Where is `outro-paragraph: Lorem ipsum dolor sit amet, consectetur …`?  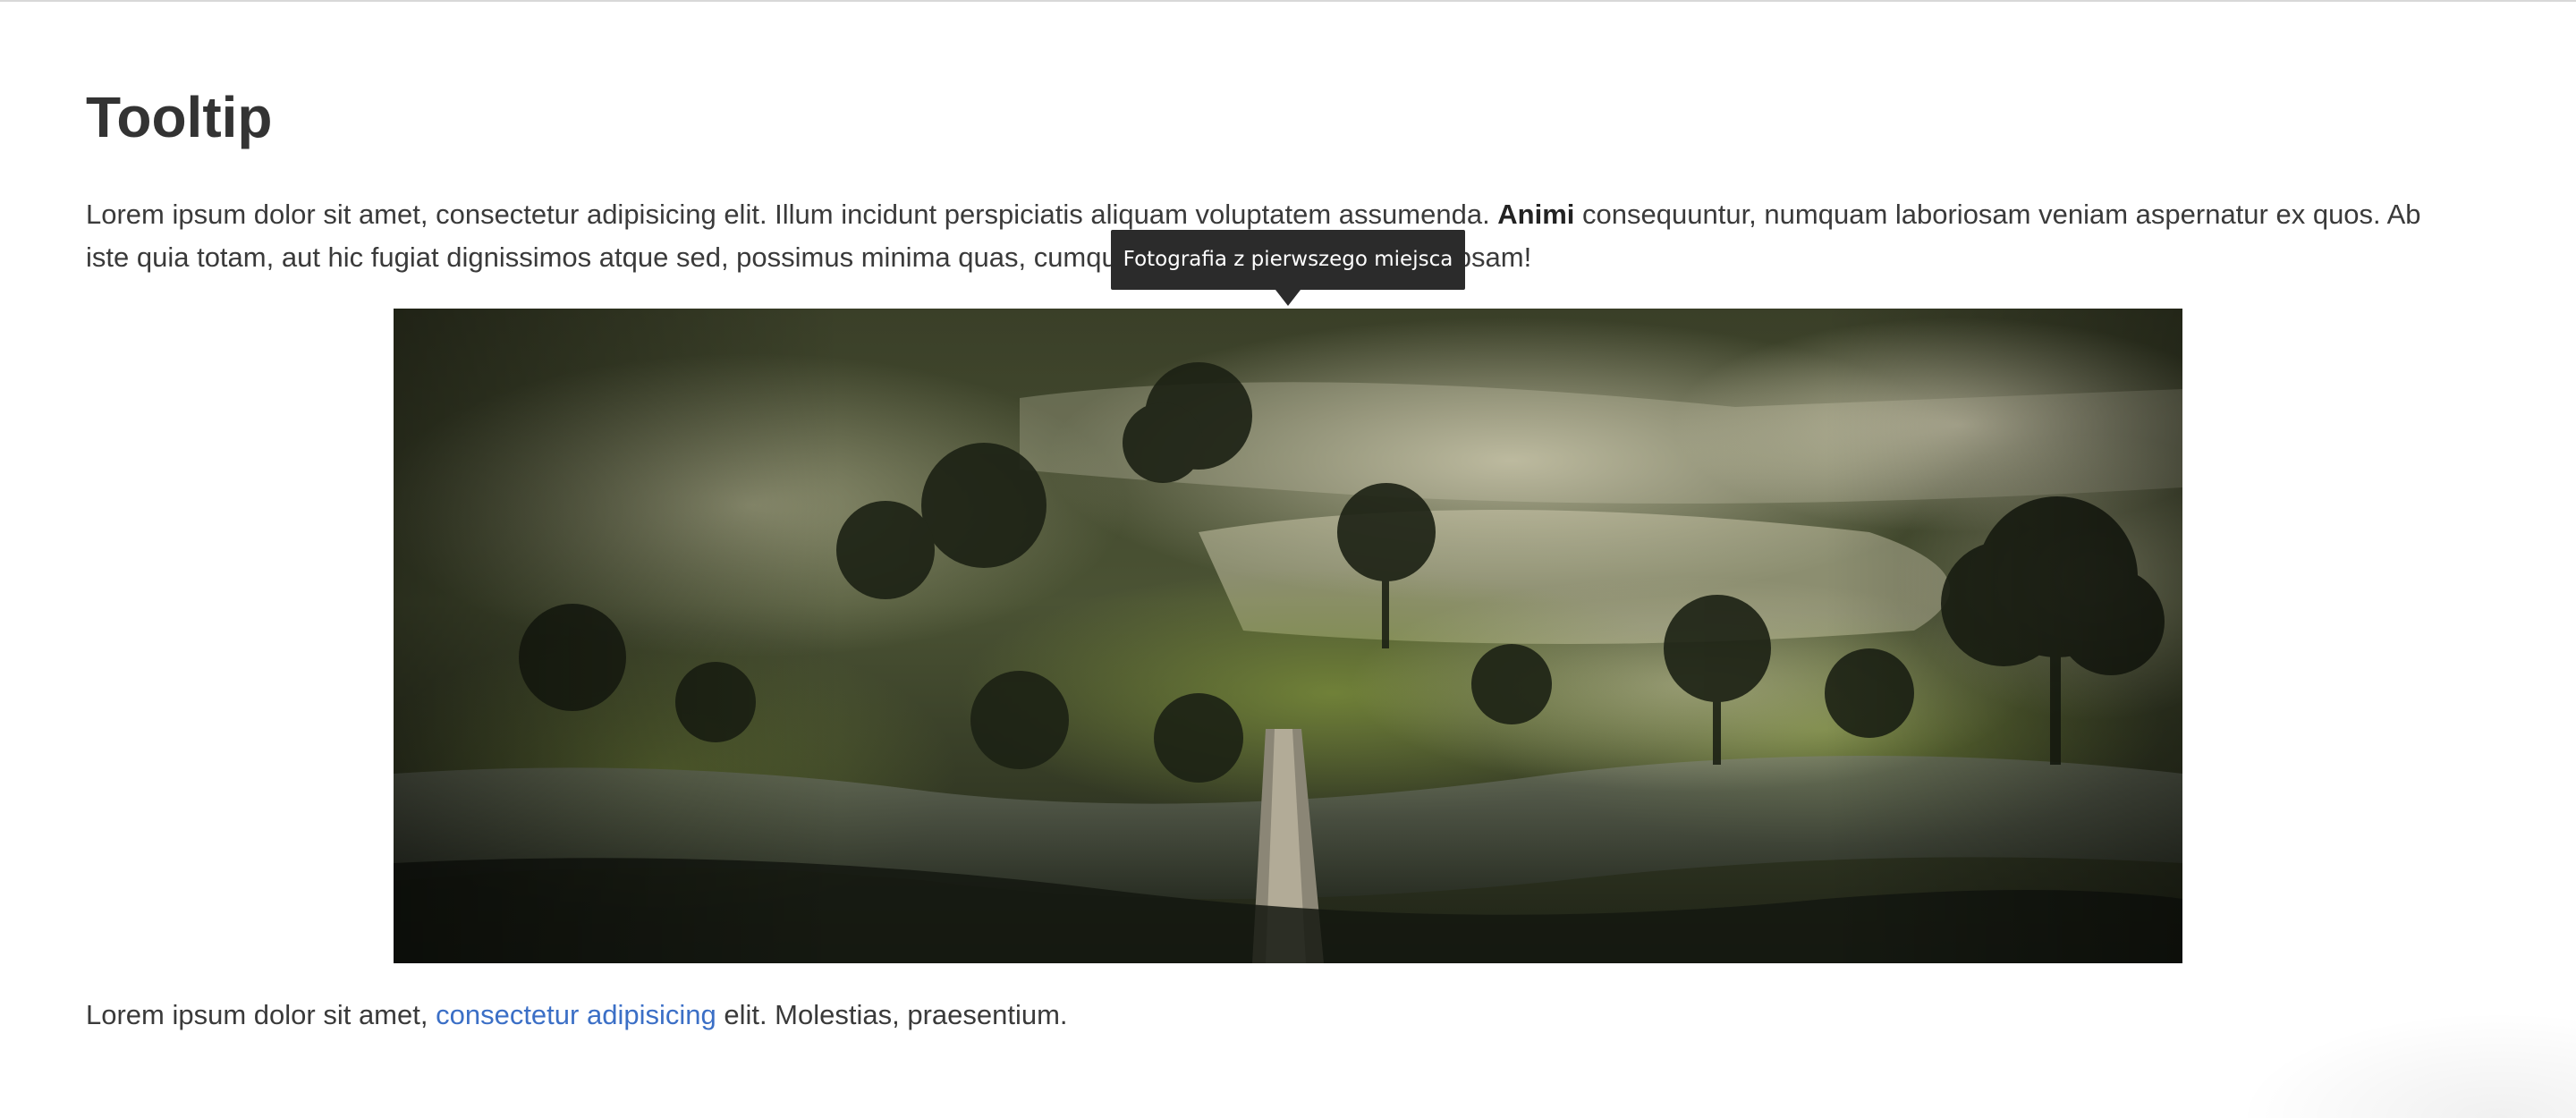 outro-paragraph: Lorem ipsum dolor sit amet, consectetur … is located at coordinates (577, 1015).